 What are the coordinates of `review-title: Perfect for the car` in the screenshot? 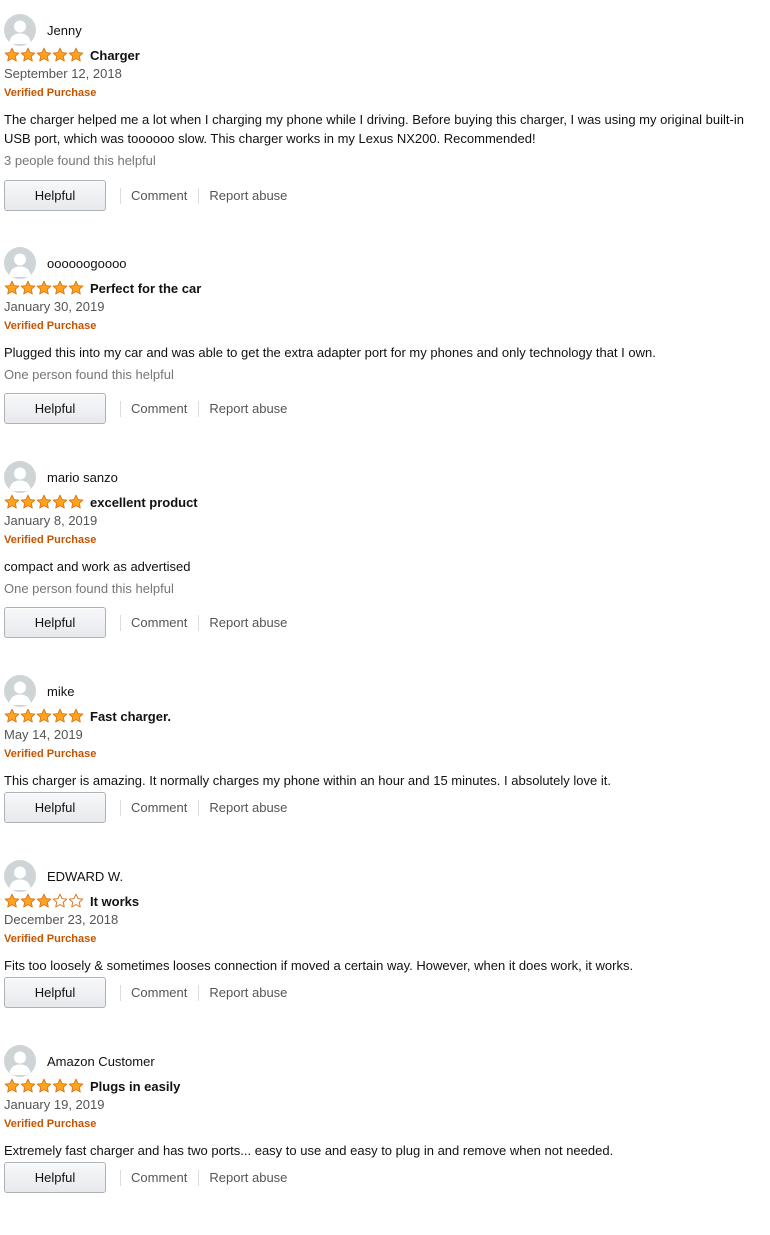 It's located at (145, 288).